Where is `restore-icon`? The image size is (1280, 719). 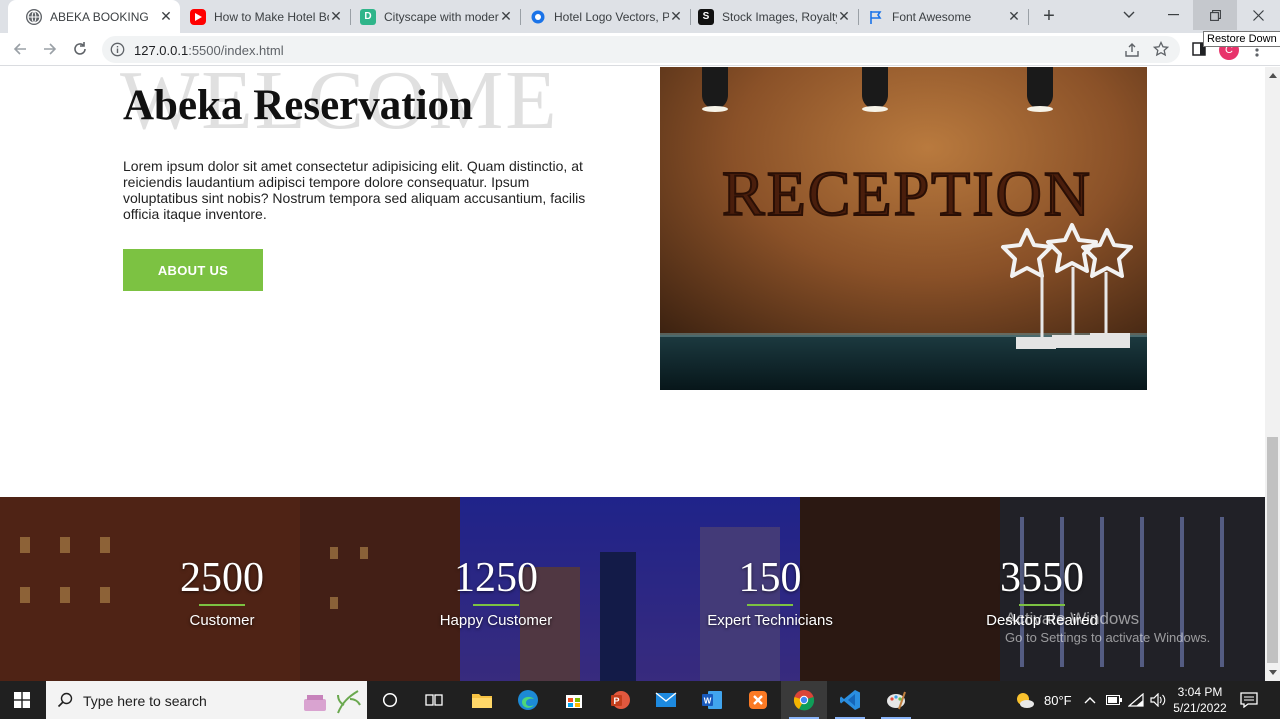 restore-icon is located at coordinates (1215, 15).